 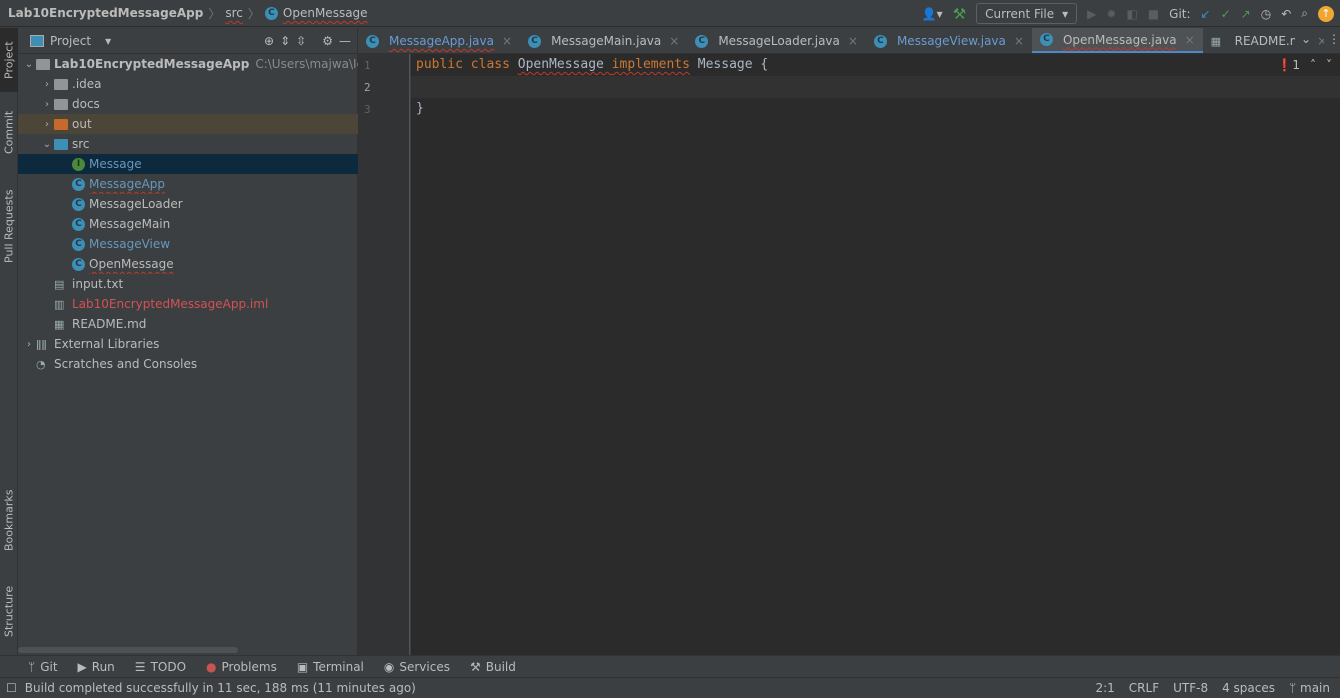 What do you see at coordinates (9, 520) in the screenshot?
I see `tool-tab-bookmarks: Bookmarks` at bounding box center [9, 520].